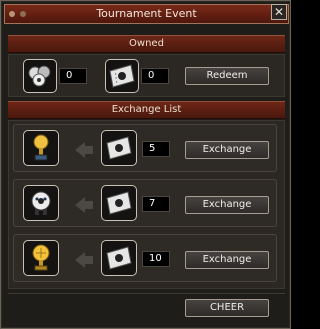  What do you see at coordinates (156, 259) in the screenshot?
I see `ticket-cost-3: 10` at bounding box center [156, 259].